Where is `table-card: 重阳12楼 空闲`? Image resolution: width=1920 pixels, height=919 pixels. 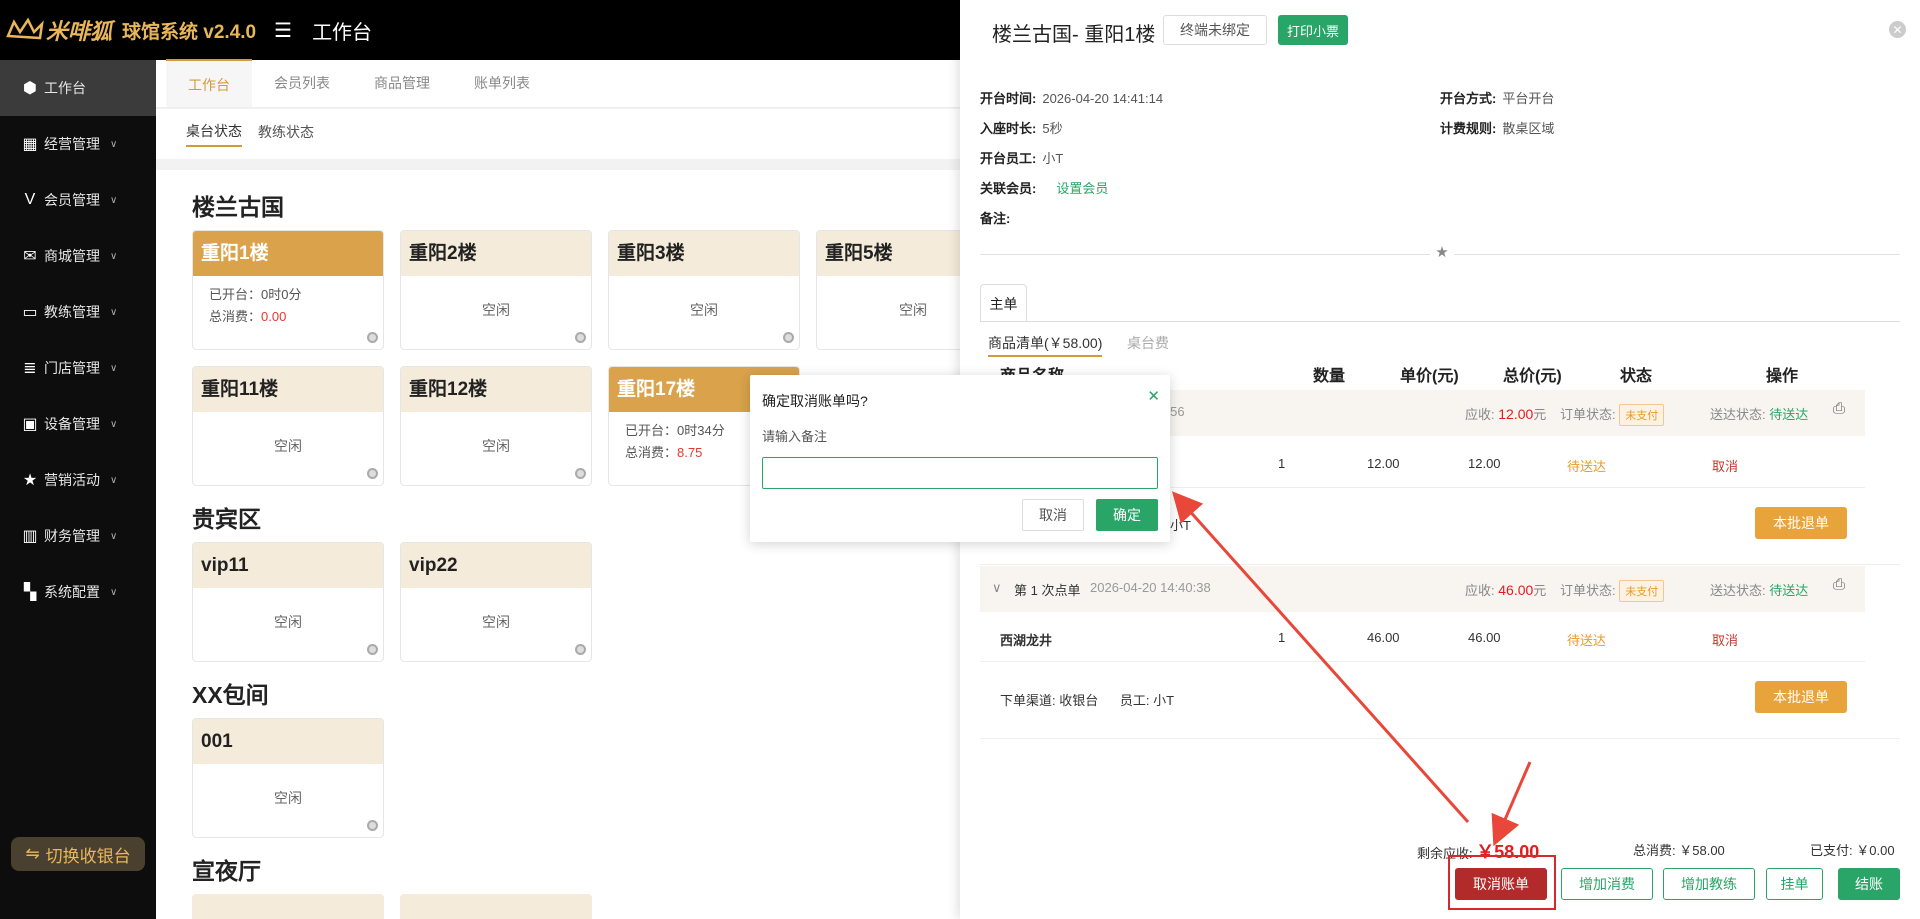
table-card: 重阳12楼 空闲 is located at coordinates (496, 426).